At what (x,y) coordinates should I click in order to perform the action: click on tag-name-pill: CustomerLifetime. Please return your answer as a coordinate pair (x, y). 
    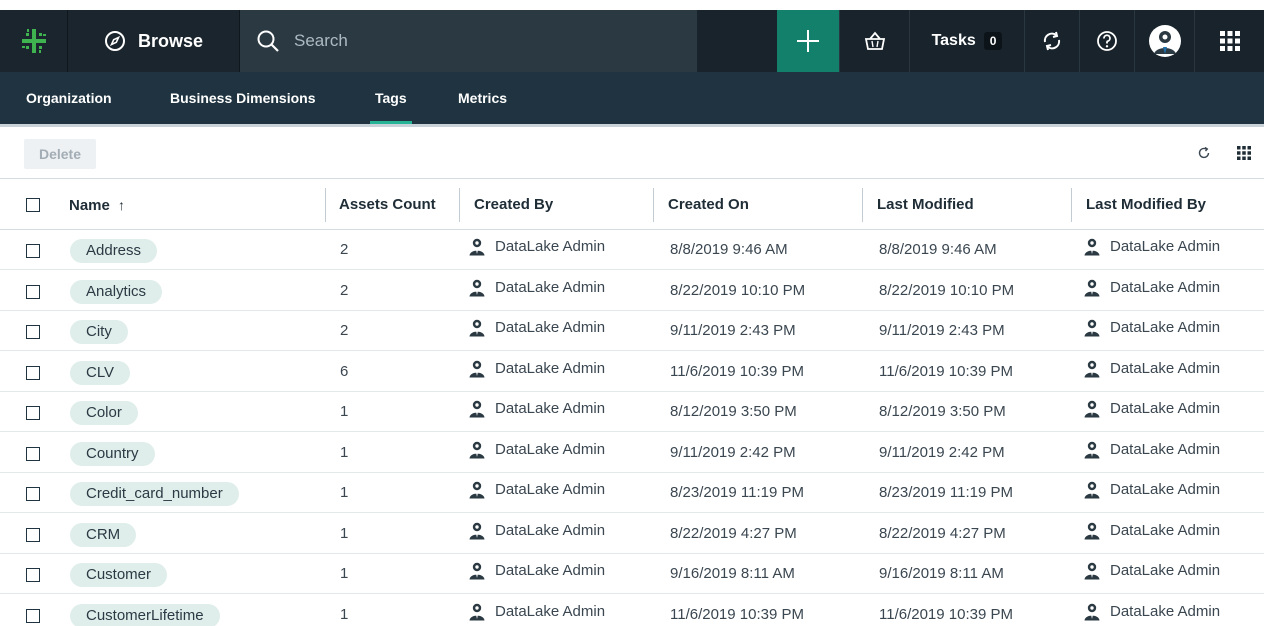
    Looking at the image, I should click on (145, 614).